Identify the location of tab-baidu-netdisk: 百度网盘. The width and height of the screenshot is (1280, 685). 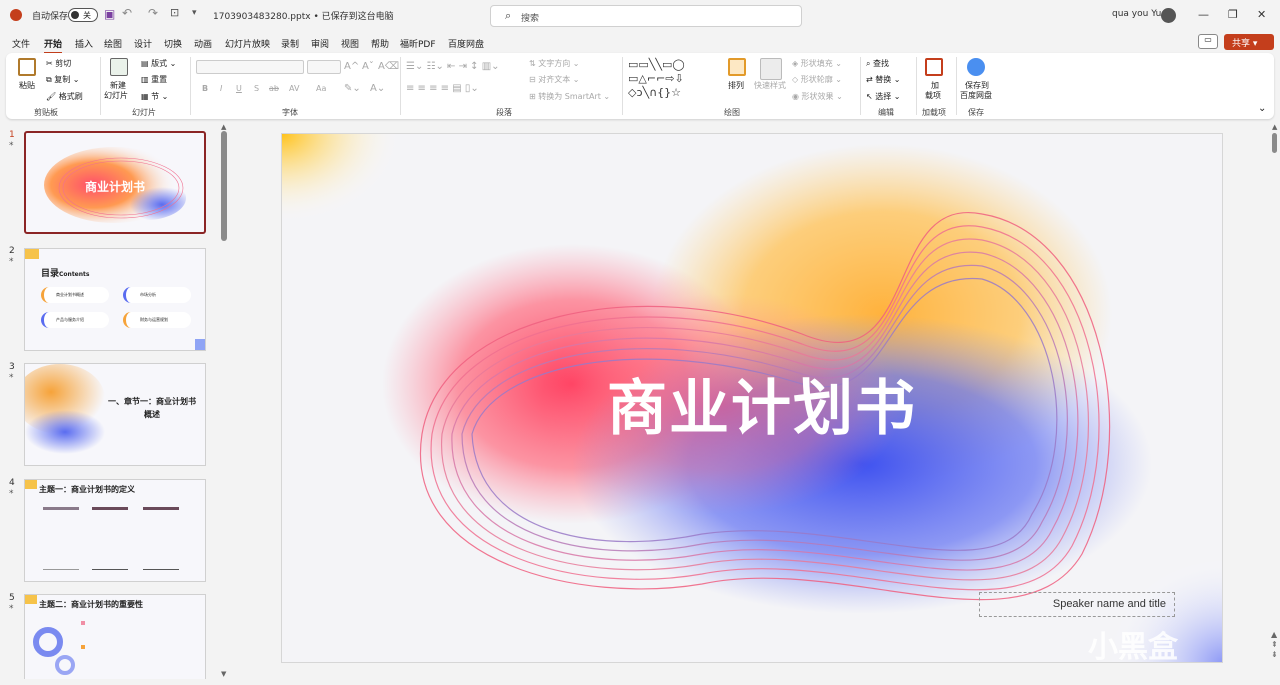
(466, 43).